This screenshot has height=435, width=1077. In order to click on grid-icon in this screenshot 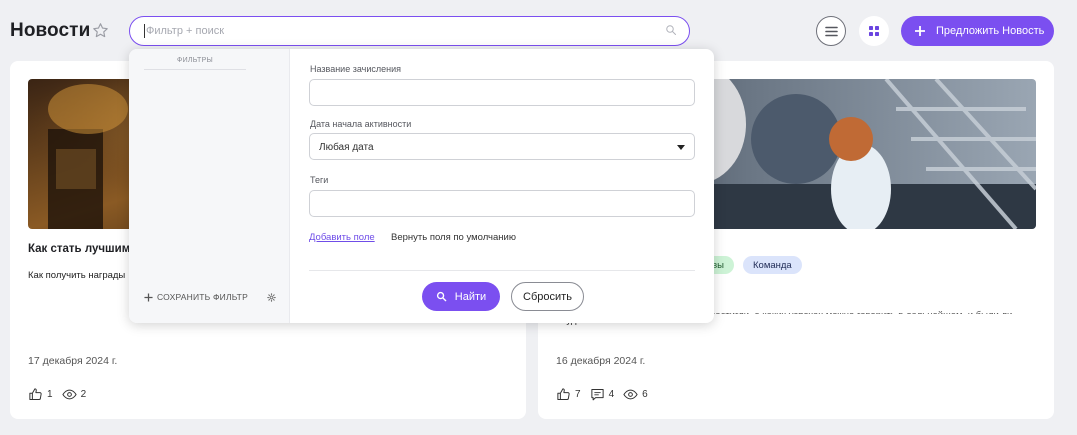, I will do `click(874, 31)`.